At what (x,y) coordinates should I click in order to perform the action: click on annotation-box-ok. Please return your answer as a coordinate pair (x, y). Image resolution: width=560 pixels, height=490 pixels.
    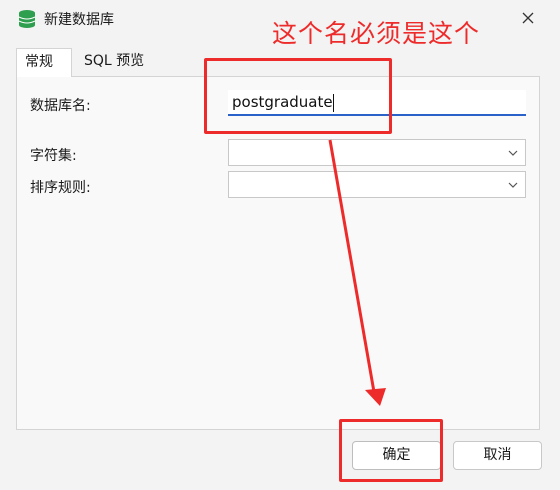
    Looking at the image, I should click on (391, 450).